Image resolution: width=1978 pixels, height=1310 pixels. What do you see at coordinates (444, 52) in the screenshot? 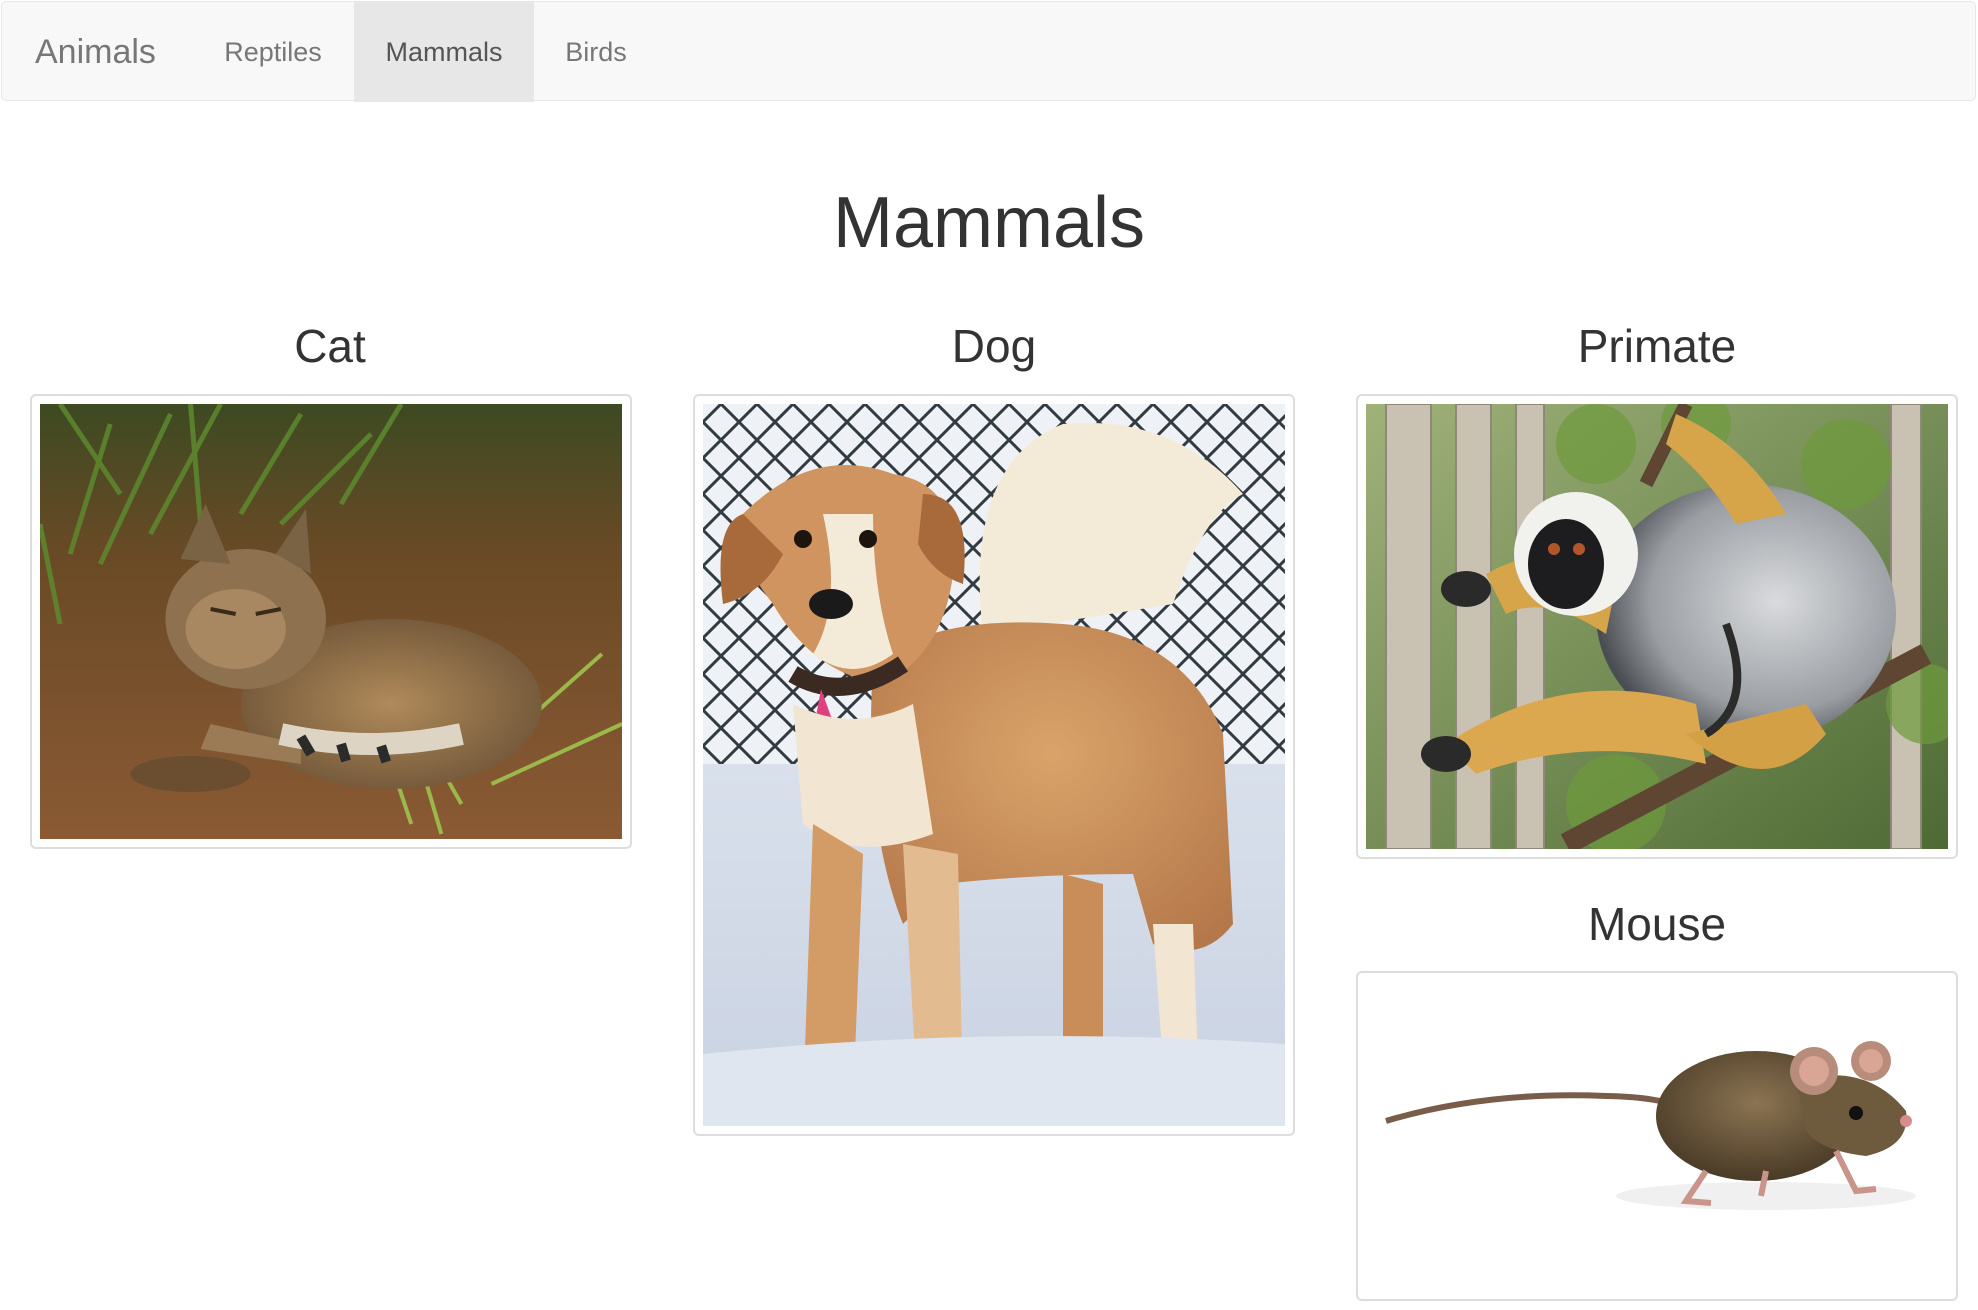
I see `nav-item-mammals: Mammals` at bounding box center [444, 52].